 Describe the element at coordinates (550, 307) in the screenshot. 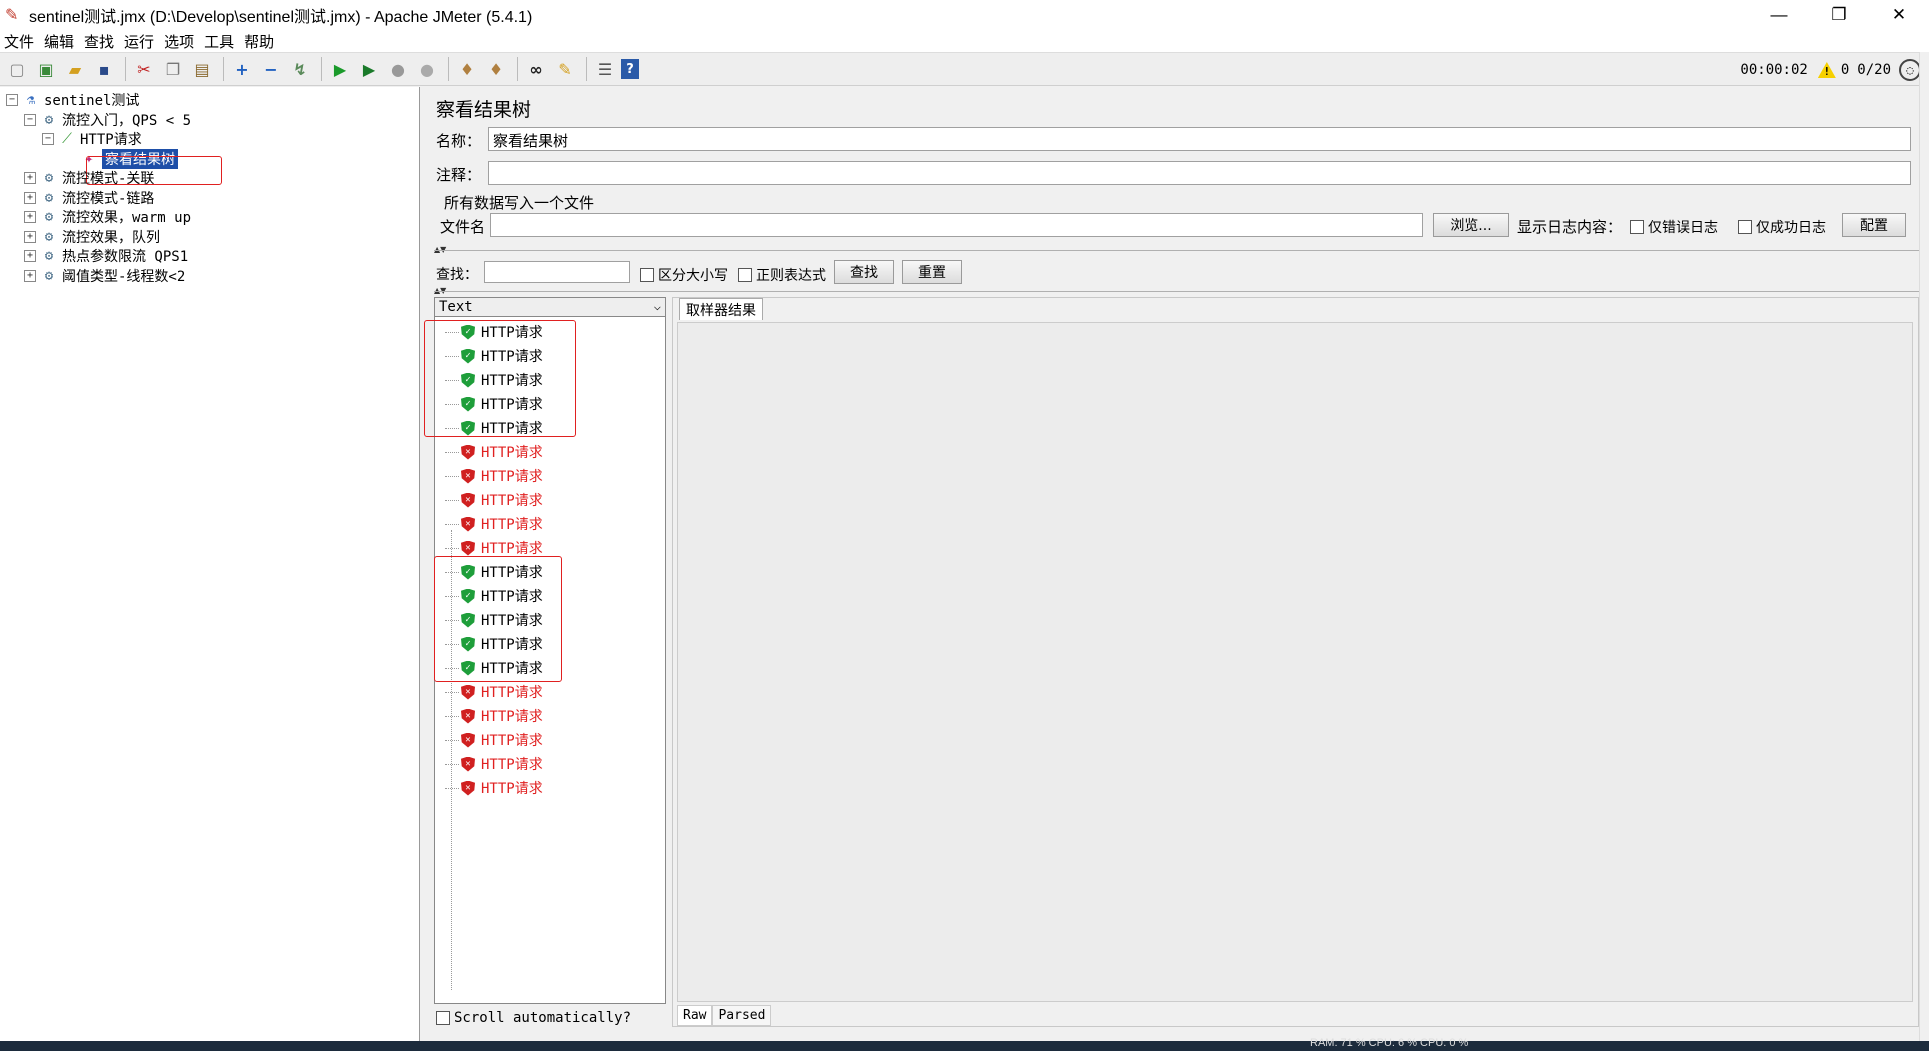

I see `renderer-select: Text ⌵` at that location.